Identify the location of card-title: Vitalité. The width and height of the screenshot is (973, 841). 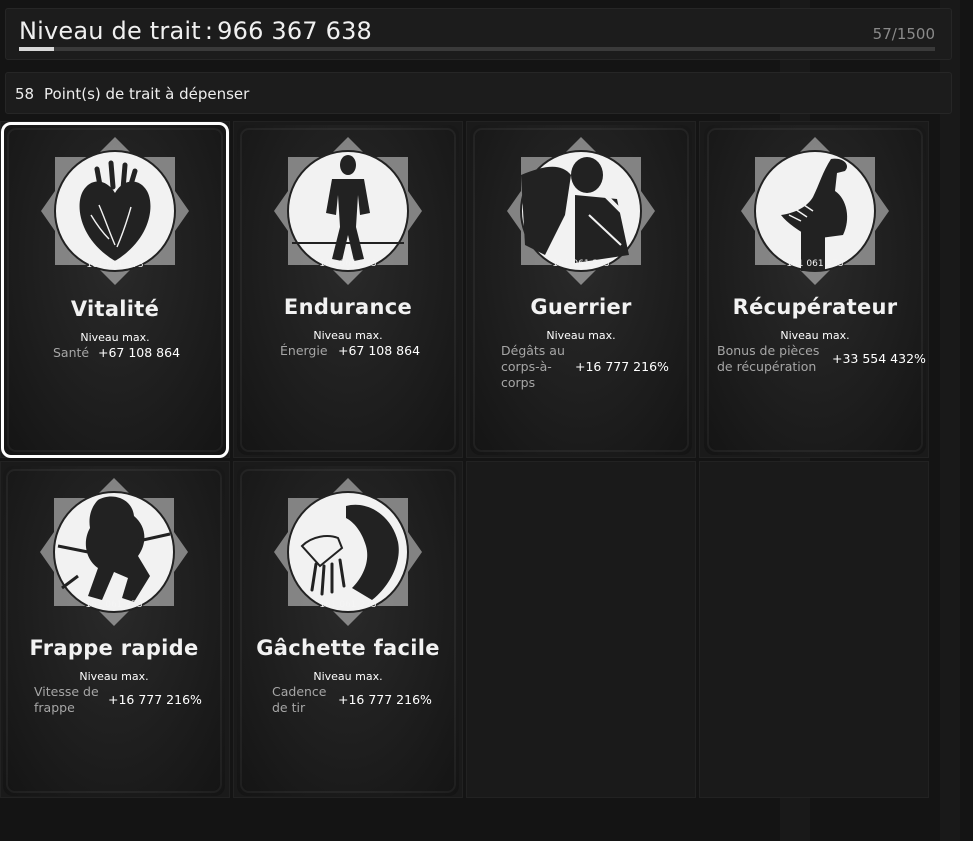
(115, 309).